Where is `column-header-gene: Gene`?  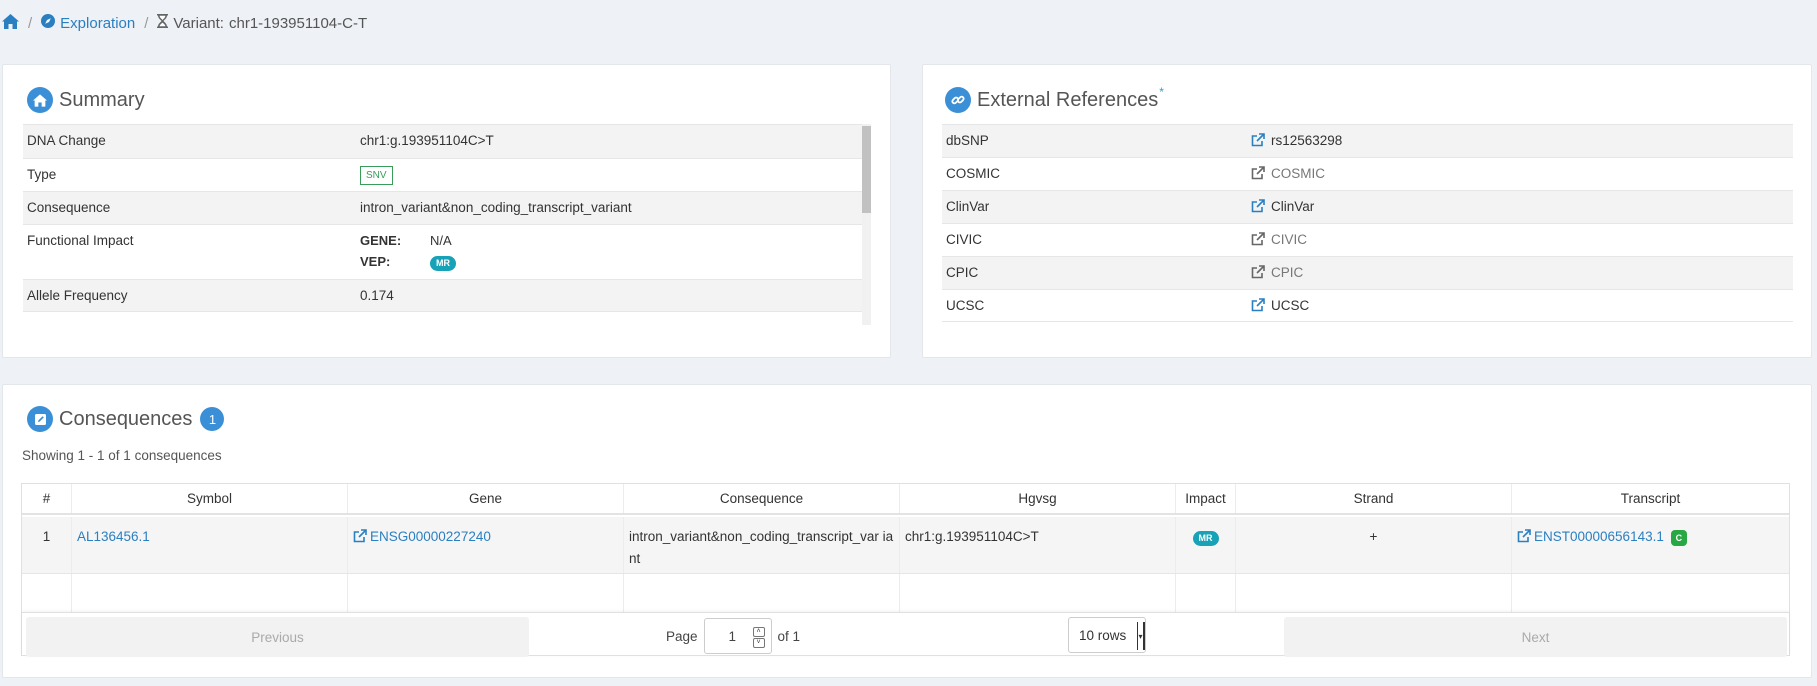
column-header-gene: Gene is located at coordinates (486, 498).